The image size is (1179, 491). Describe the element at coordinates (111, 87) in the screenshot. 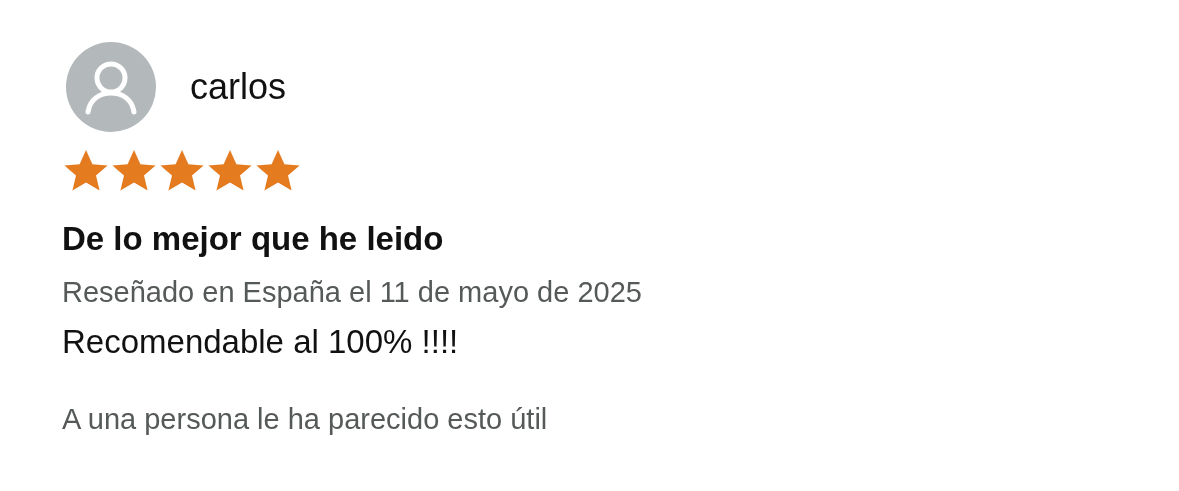

I see `avatar-icon` at that location.